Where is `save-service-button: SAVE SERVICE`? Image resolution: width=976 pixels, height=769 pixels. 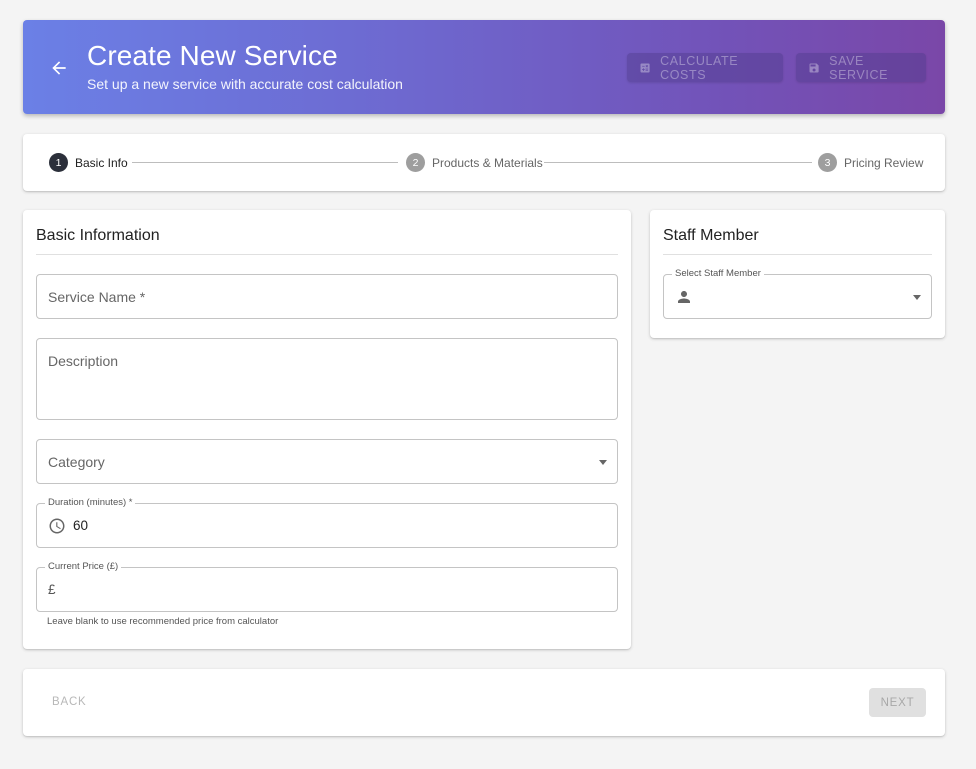 save-service-button: SAVE SERVICE is located at coordinates (861, 67).